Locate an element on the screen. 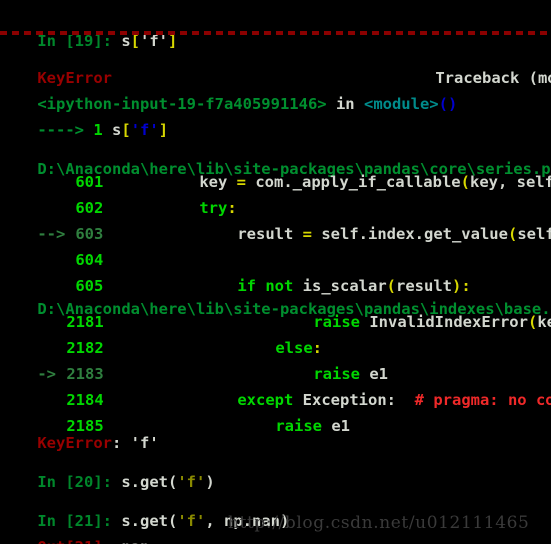 This screenshot has width=551, height=544. error-separator-rule is located at coordinates (275, 33).